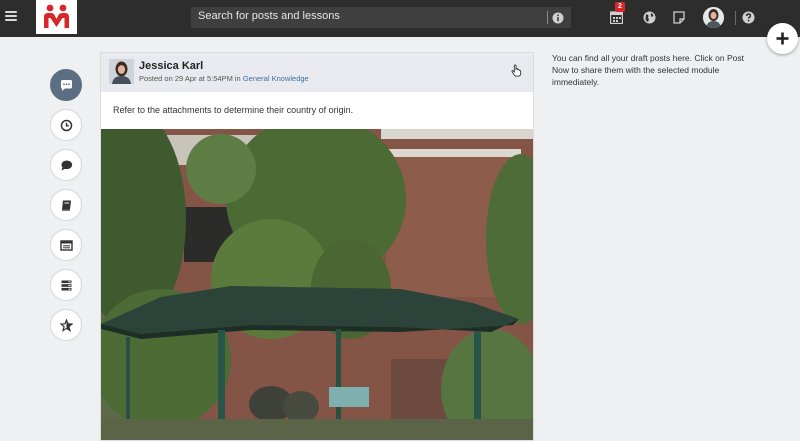  Describe the element at coordinates (191, 78) in the screenshot. I see `post-date: Posted on 29 Apr at 5:54PM in` at that location.